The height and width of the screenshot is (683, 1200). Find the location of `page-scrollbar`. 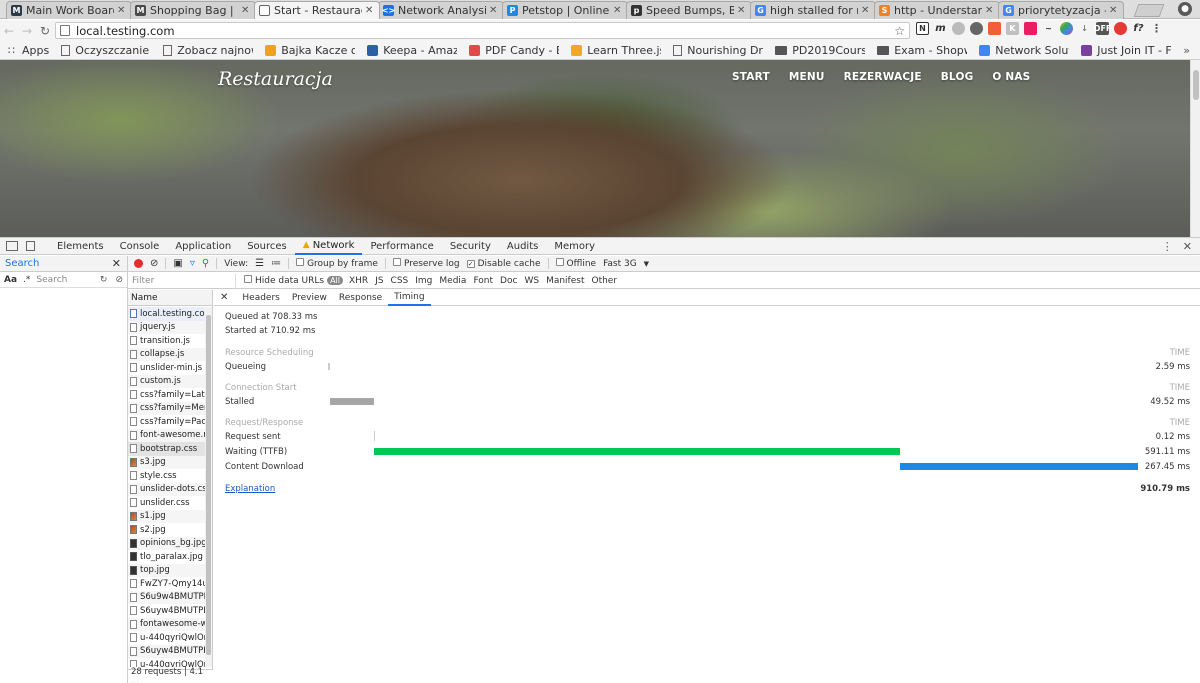

page-scrollbar is located at coordinates (1195, 148).